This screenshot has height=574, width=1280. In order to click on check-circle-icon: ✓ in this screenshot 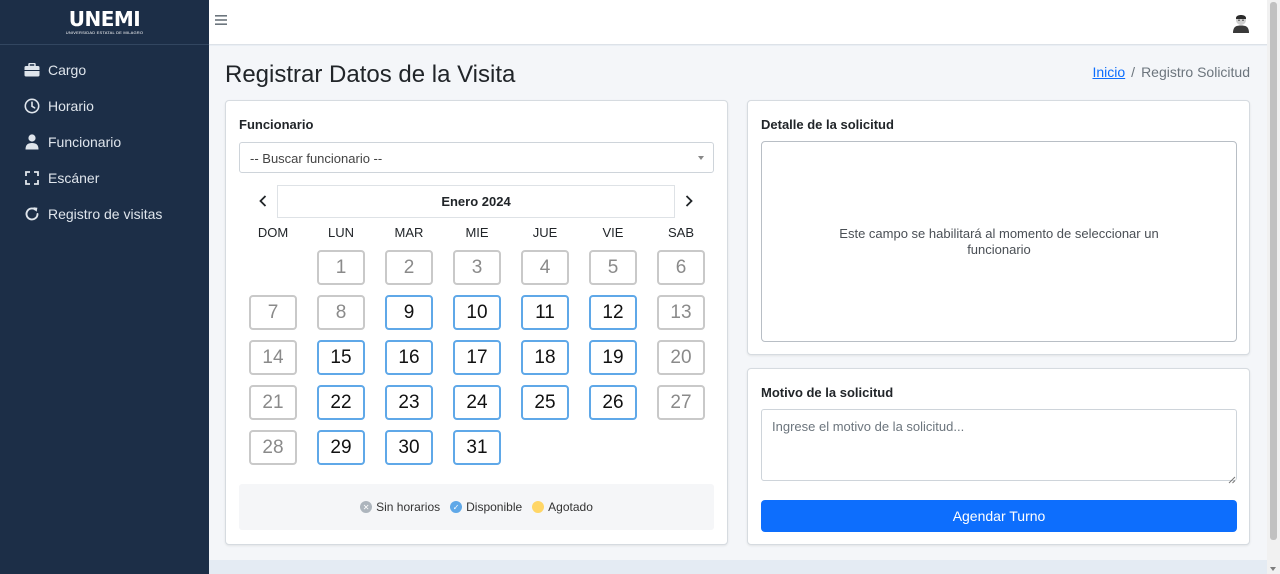, I will do `click(456, 507)`.